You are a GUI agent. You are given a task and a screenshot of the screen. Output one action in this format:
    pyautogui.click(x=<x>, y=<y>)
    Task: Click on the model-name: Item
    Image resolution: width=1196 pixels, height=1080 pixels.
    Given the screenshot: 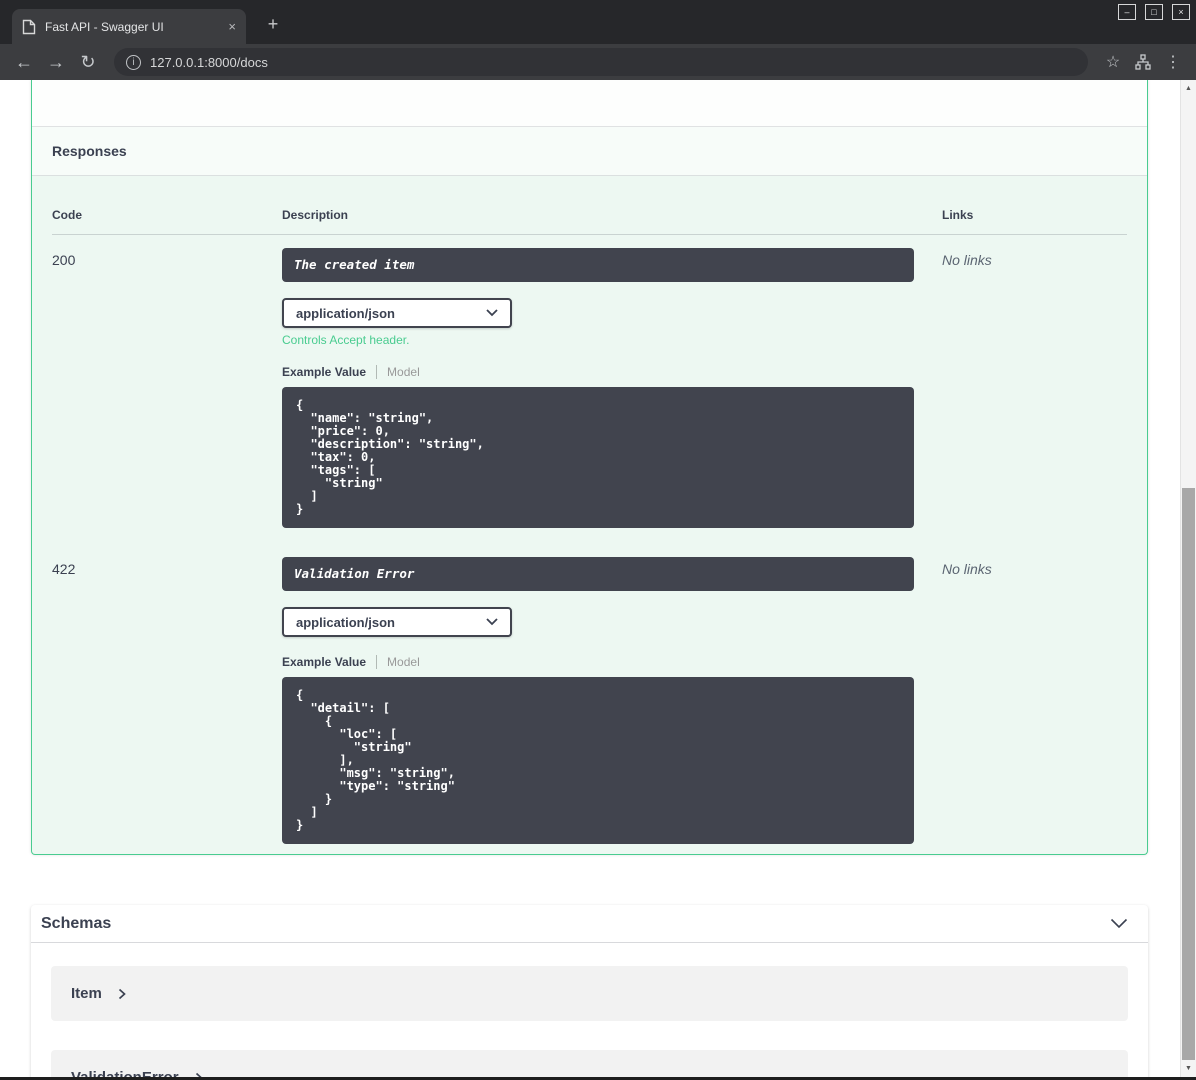 What is the action you would take?
    pyautogui.click(x=86, y=993)
    